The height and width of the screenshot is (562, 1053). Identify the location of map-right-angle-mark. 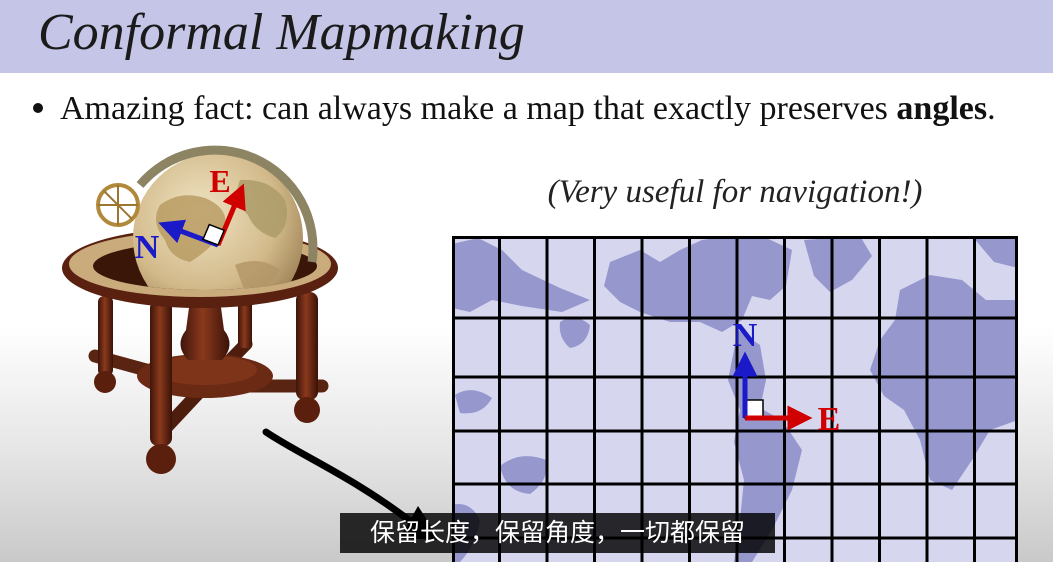
(754, 409).